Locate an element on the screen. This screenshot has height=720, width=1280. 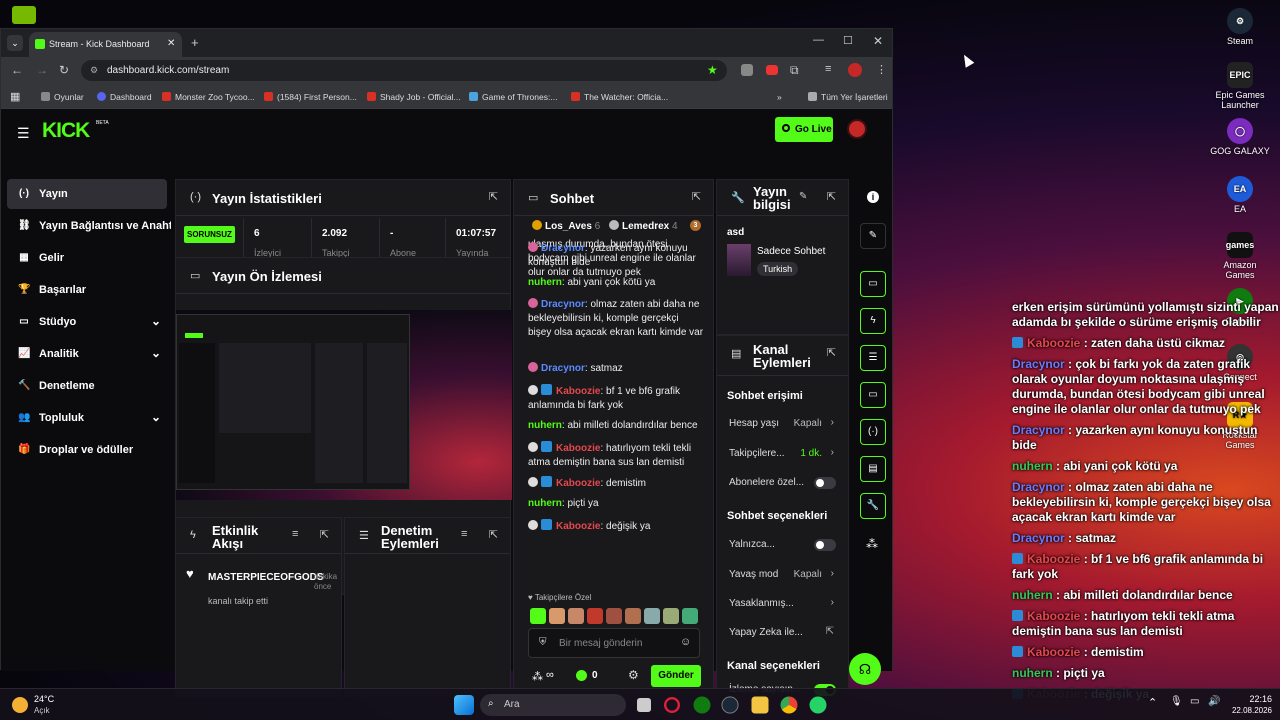
user-avatar is located at coordinates (857, 129).